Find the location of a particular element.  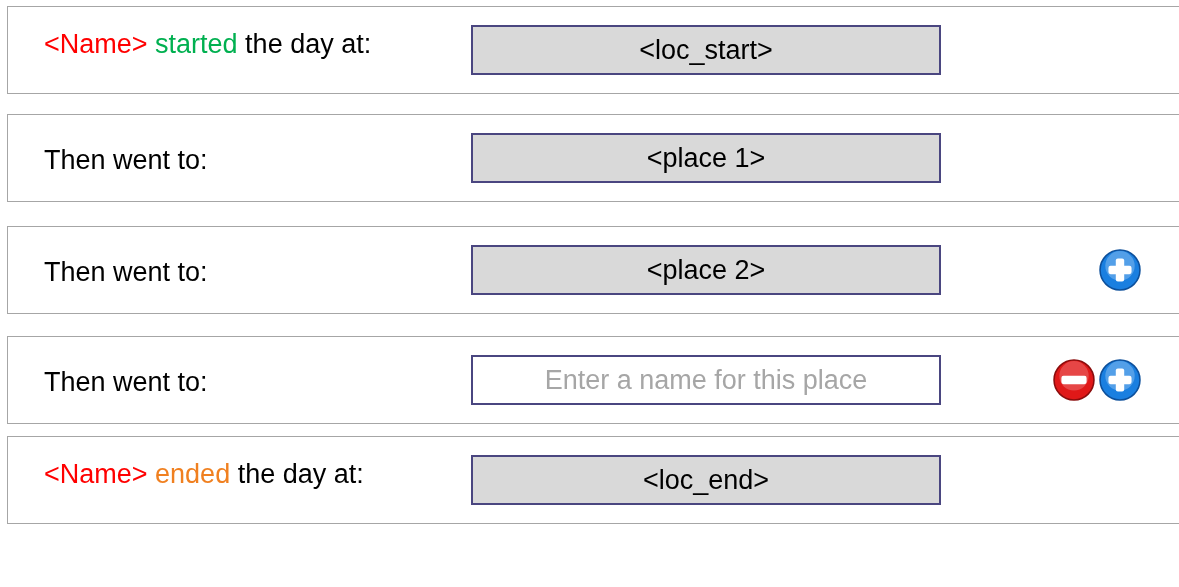

place-input-field: <loc_end> is located at coordinates (706, 480).